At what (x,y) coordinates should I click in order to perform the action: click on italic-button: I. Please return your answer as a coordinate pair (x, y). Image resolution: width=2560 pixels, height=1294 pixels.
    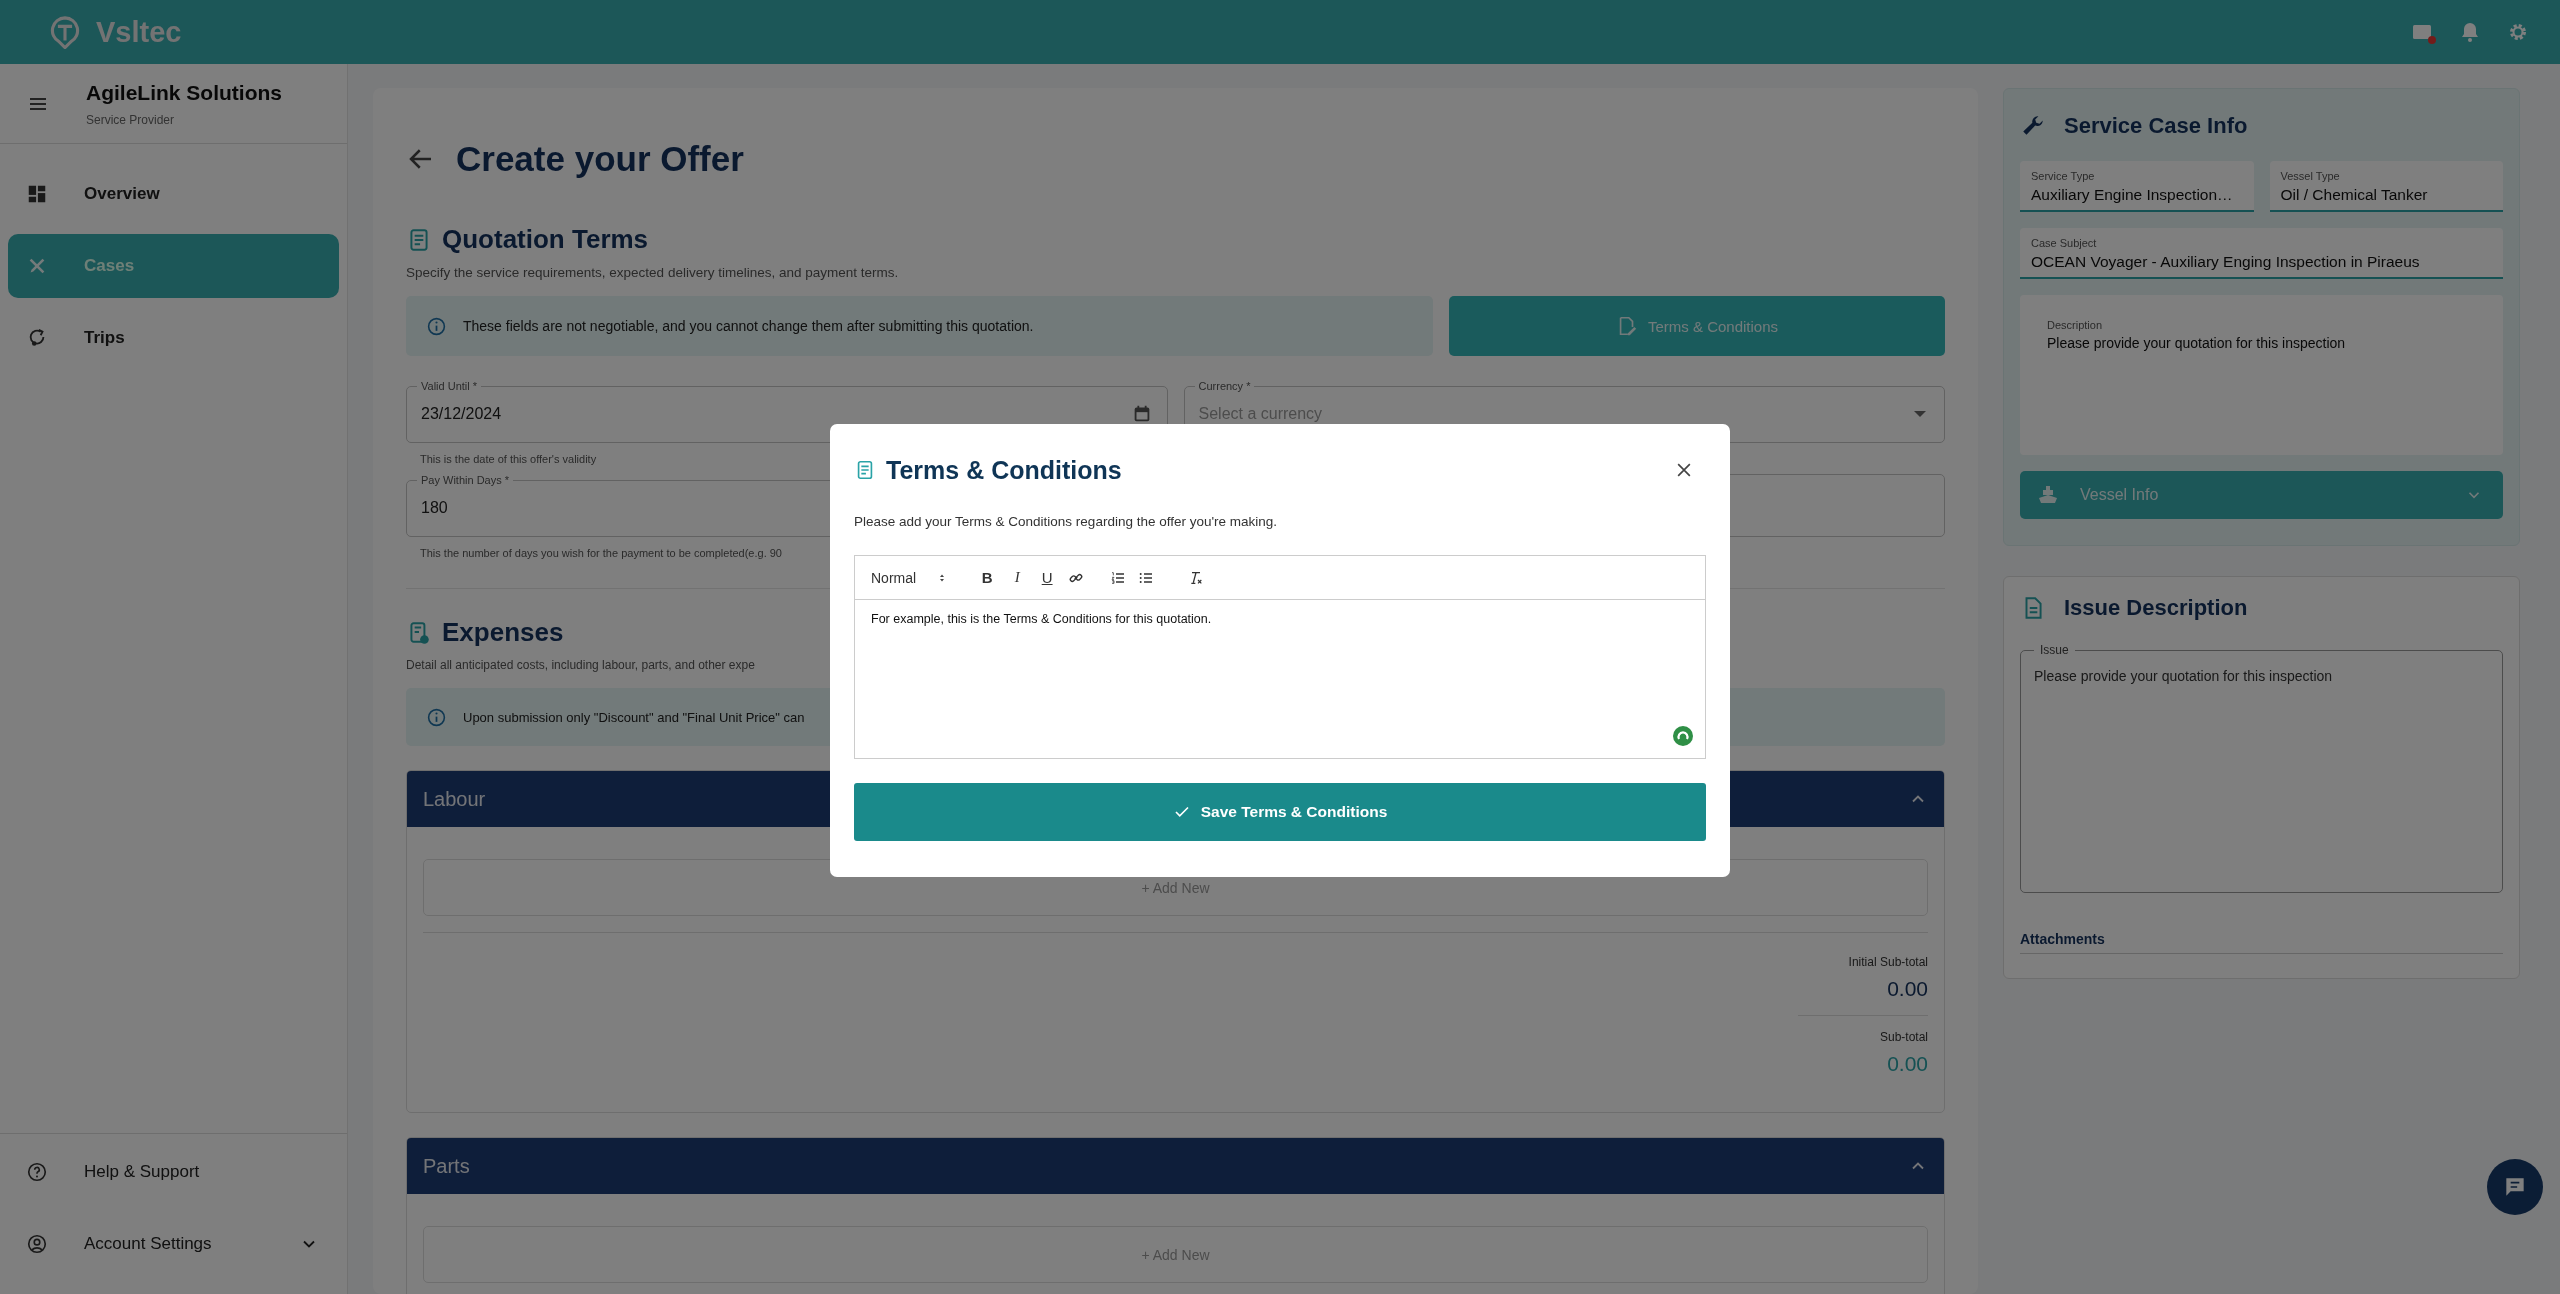
    Looking at the image, I should click on (1017, 577).